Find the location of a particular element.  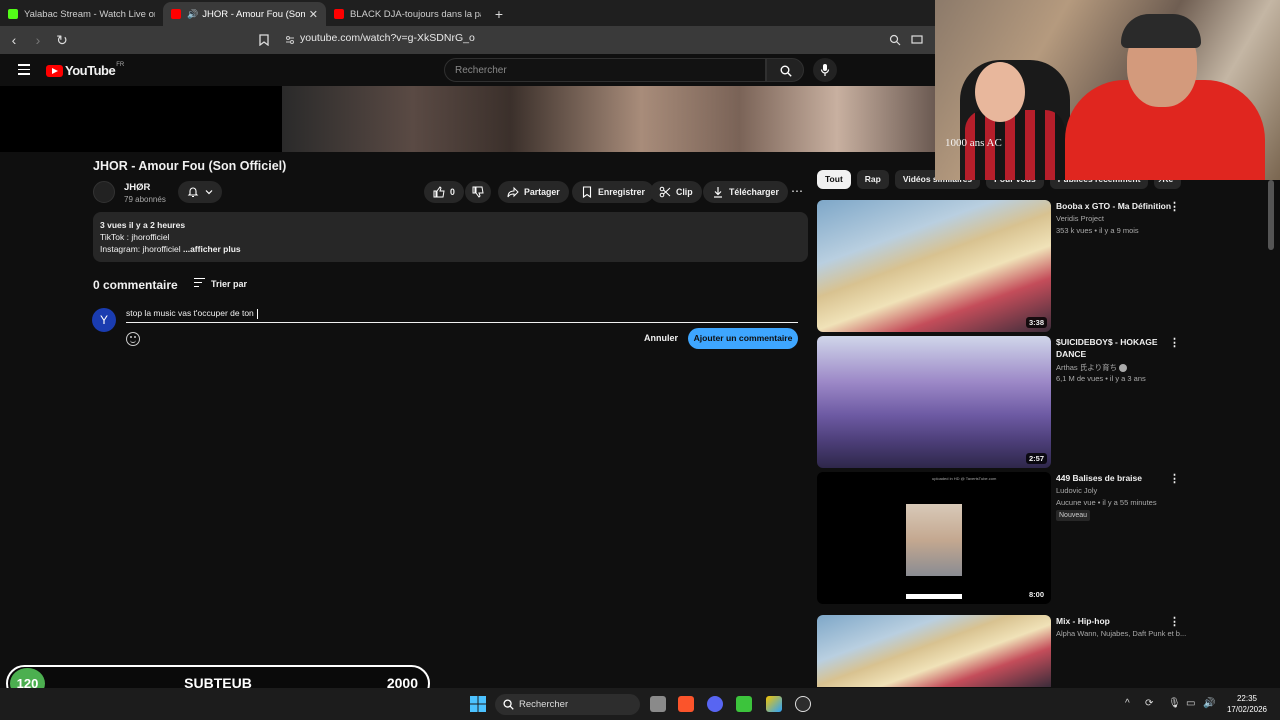

webcam-overlay: 1000 ans AC is located at coordinates (1107, 90).